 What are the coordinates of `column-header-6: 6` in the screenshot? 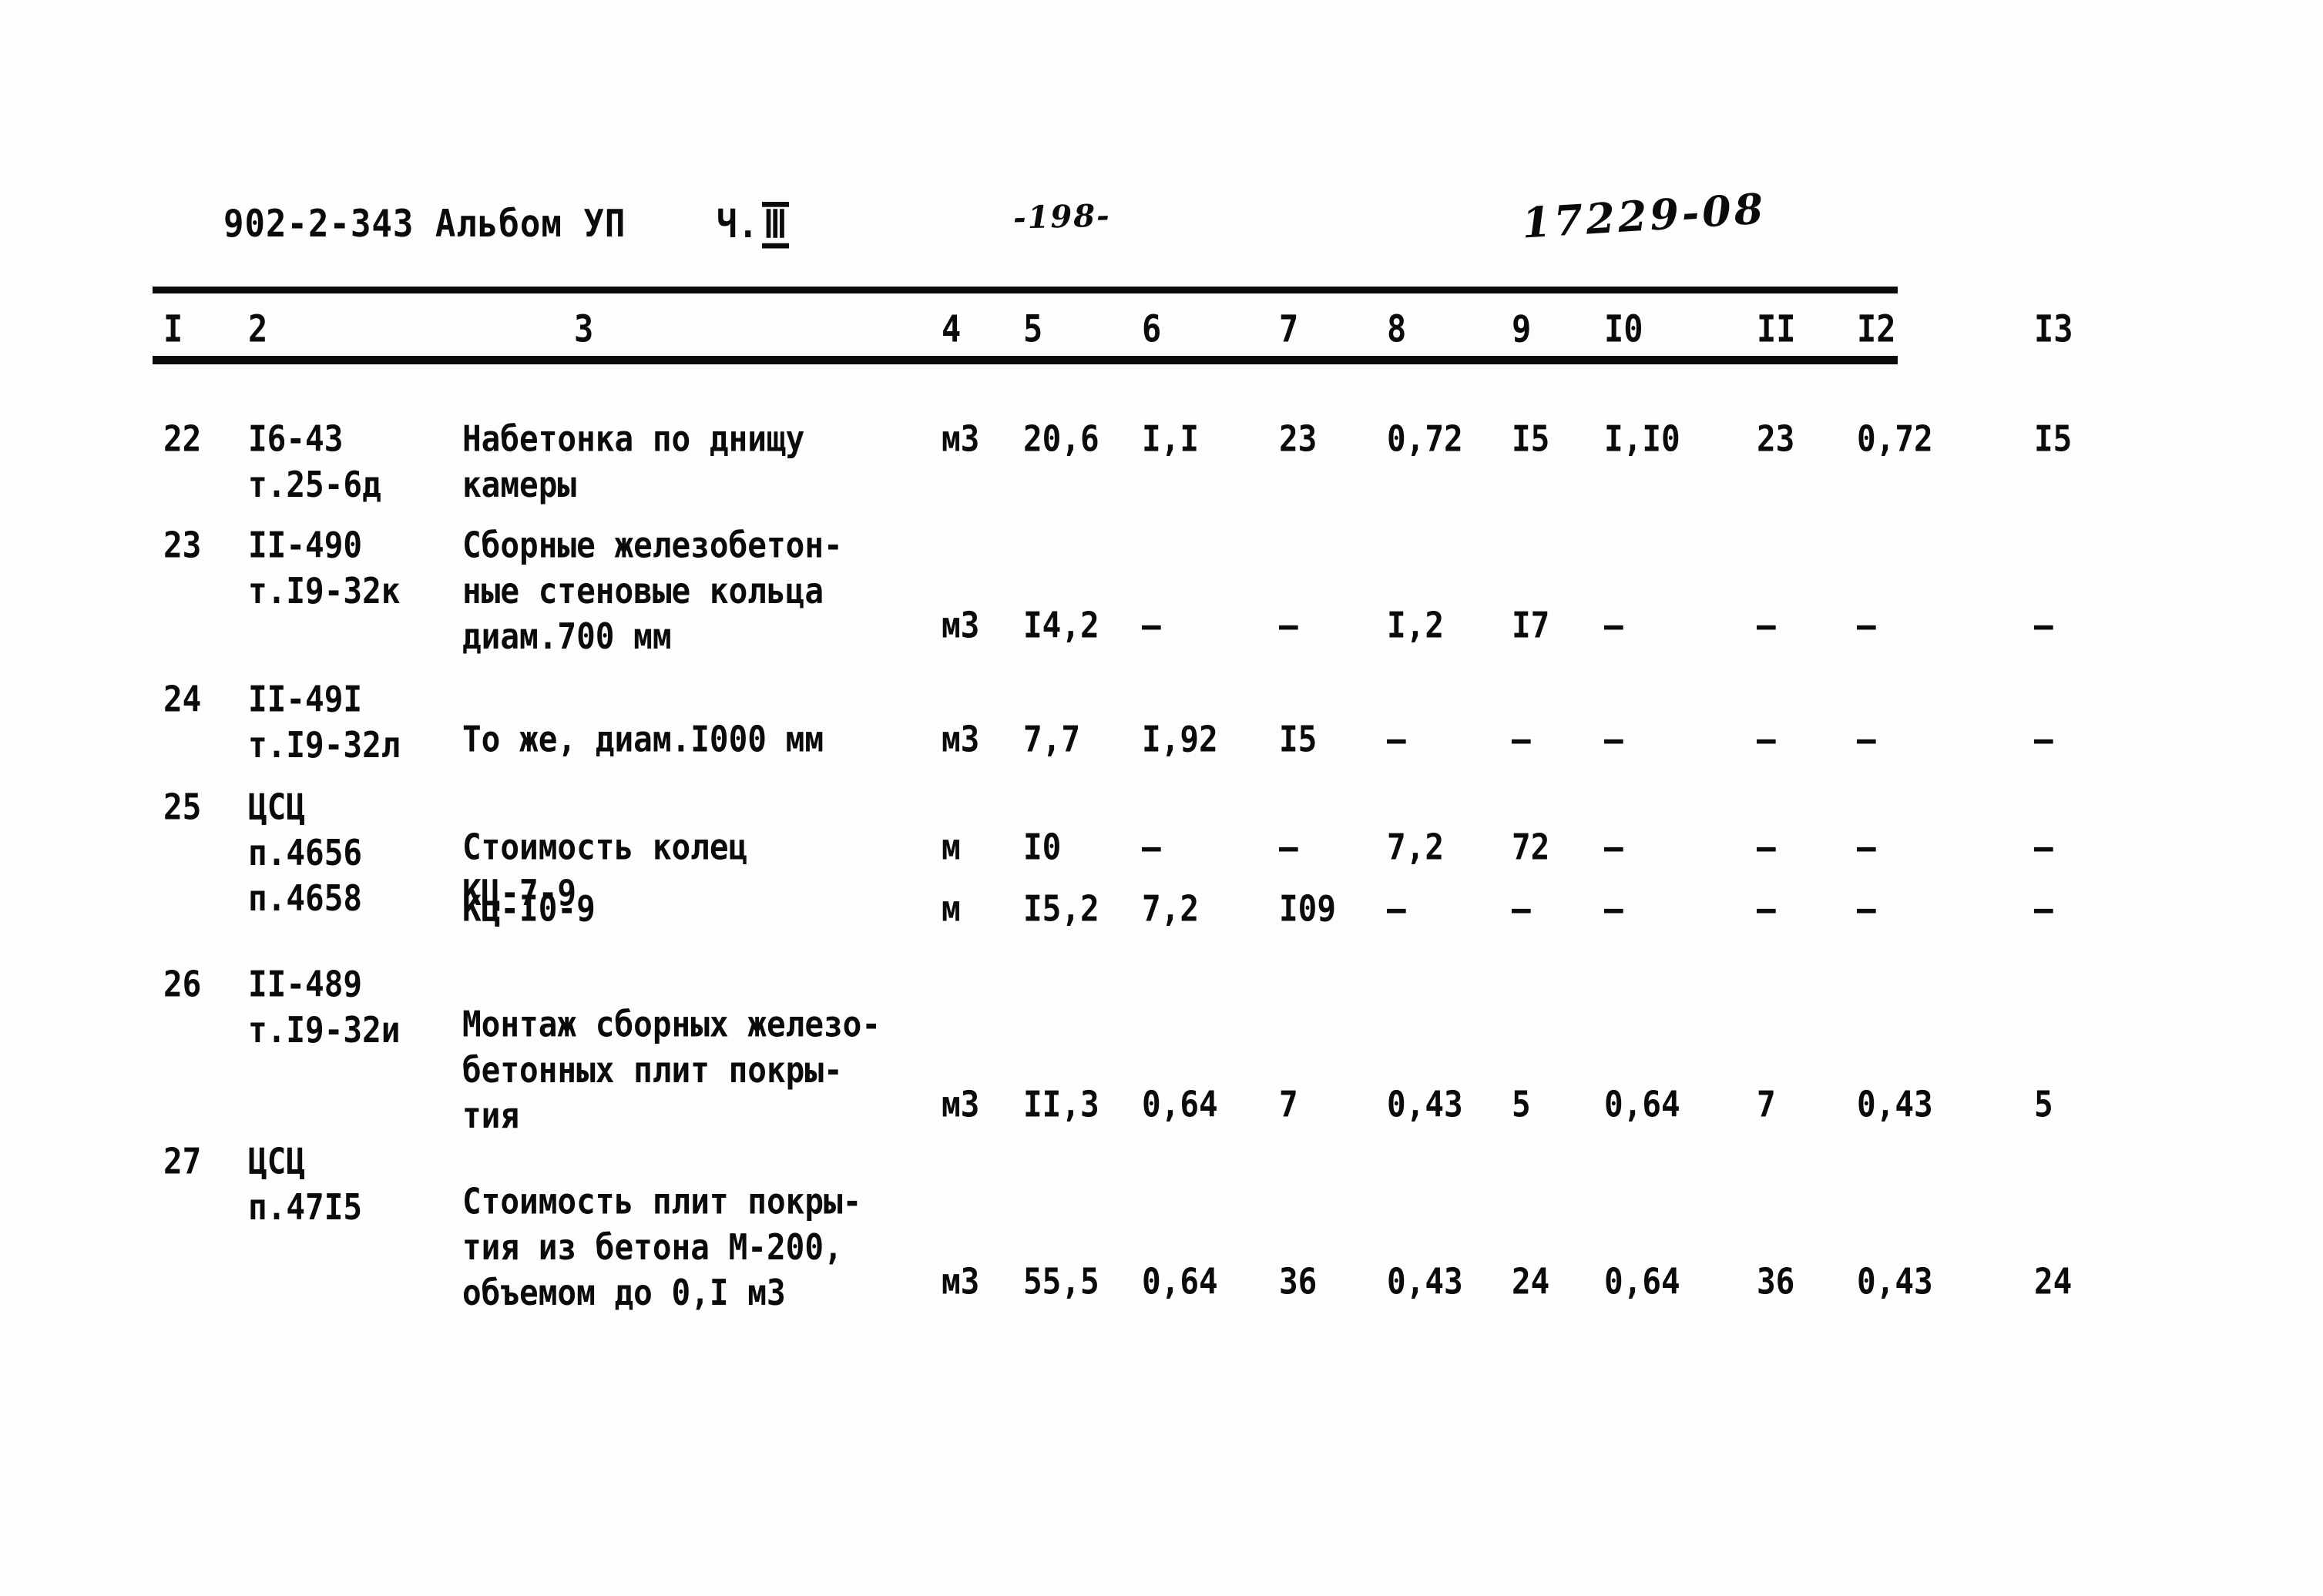 It's located at (1152, 328).